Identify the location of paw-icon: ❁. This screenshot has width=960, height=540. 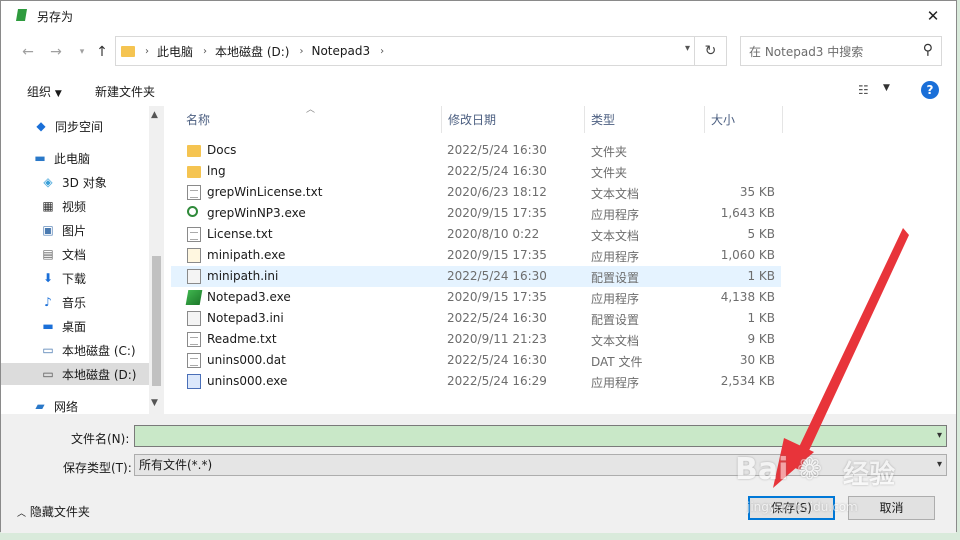
(810, 469).